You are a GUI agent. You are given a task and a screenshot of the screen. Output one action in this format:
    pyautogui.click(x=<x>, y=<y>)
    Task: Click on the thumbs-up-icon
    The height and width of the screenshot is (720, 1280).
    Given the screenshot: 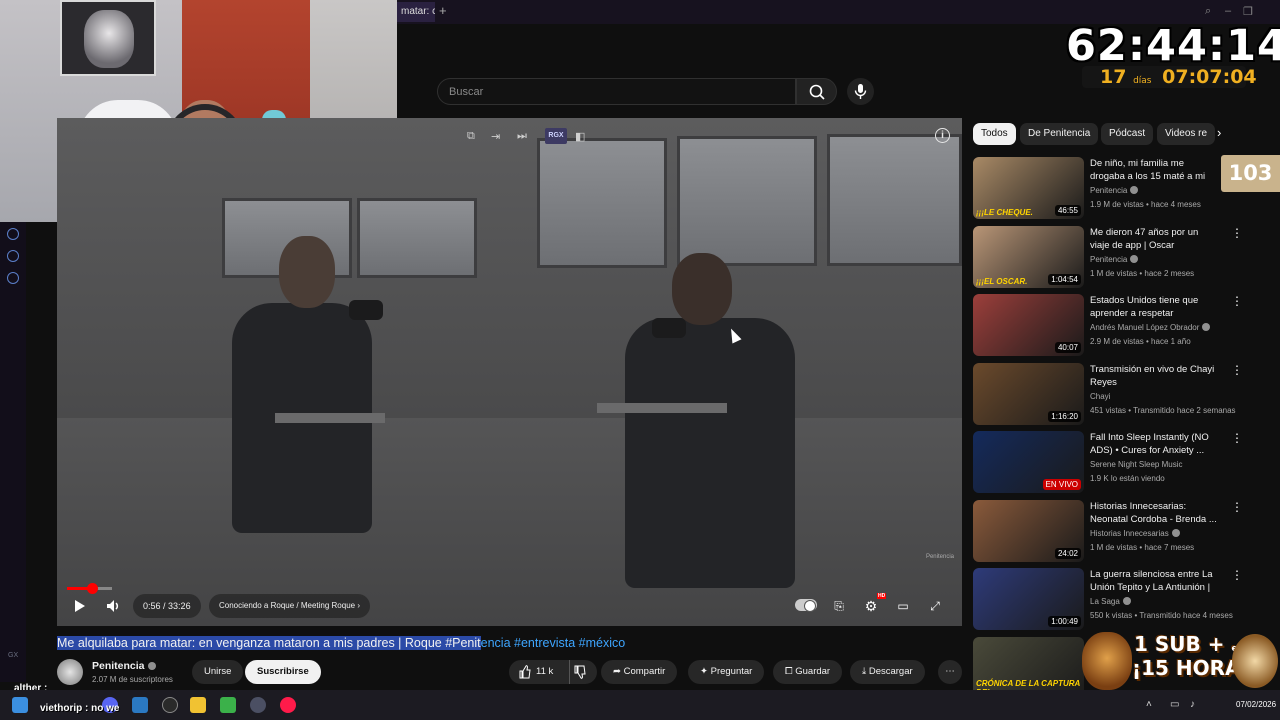 What is the action you would take?
    pyautogui.click(x=525, y=677)
    